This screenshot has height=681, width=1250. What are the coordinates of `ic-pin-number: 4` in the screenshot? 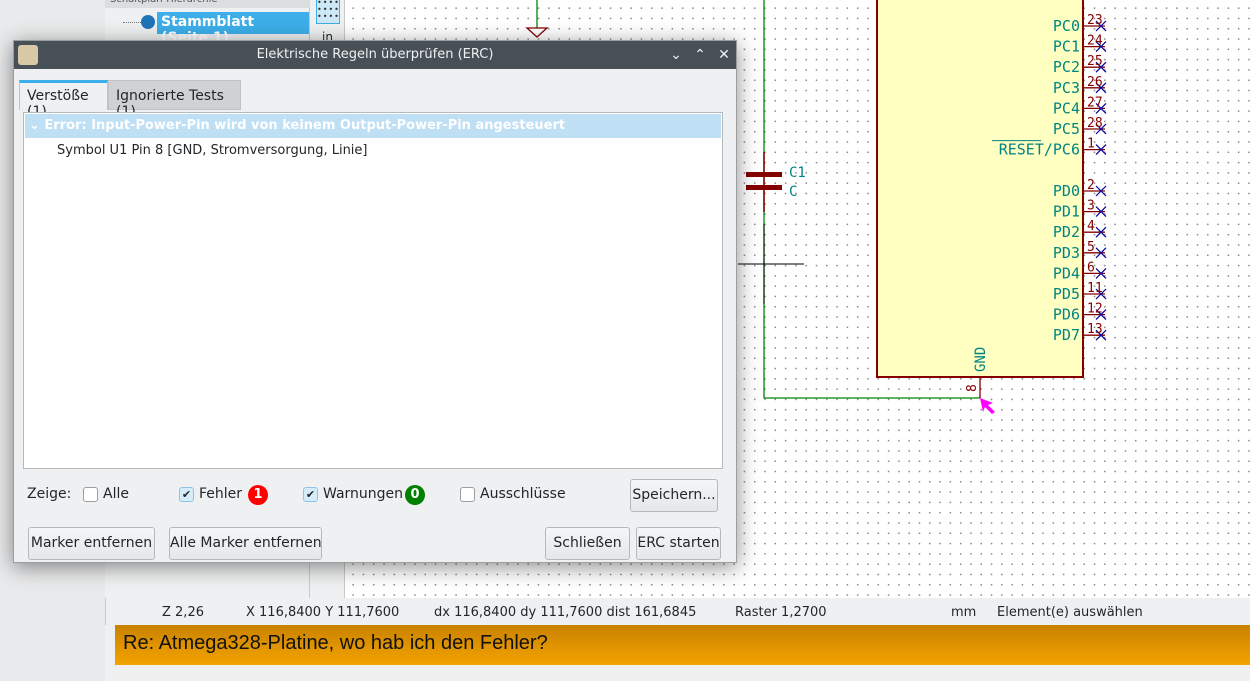 It's located at (1091, 226).